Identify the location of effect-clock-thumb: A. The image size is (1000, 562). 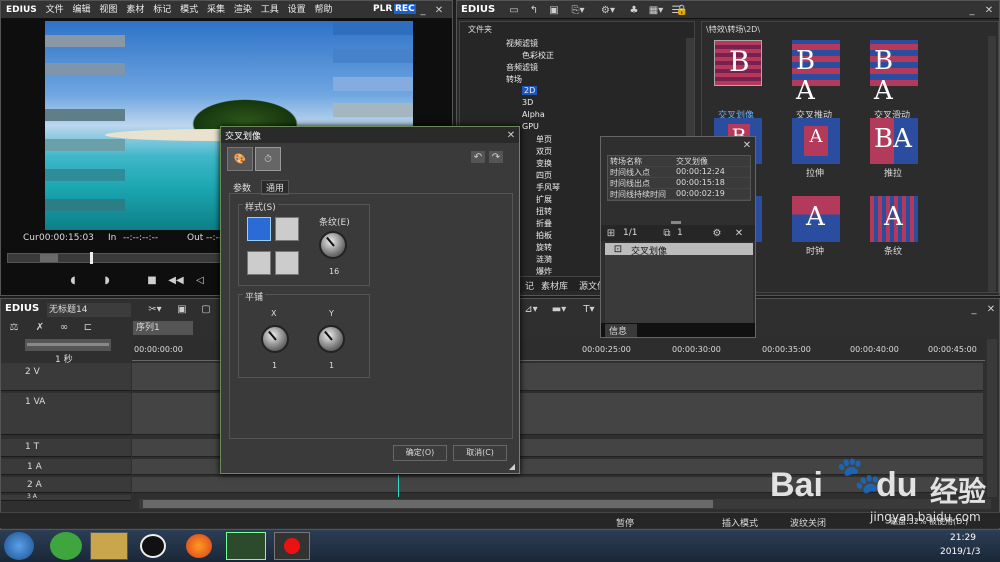
(816, 219).